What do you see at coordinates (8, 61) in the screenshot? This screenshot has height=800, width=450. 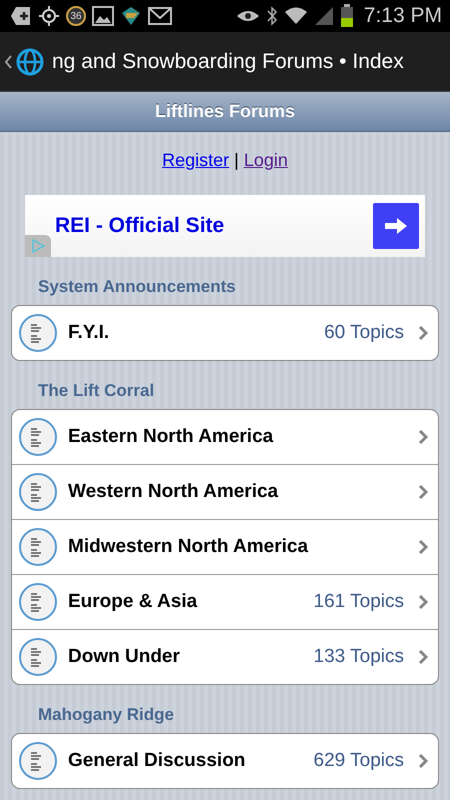 I see `back-icon` at bounding box center [8, 61].